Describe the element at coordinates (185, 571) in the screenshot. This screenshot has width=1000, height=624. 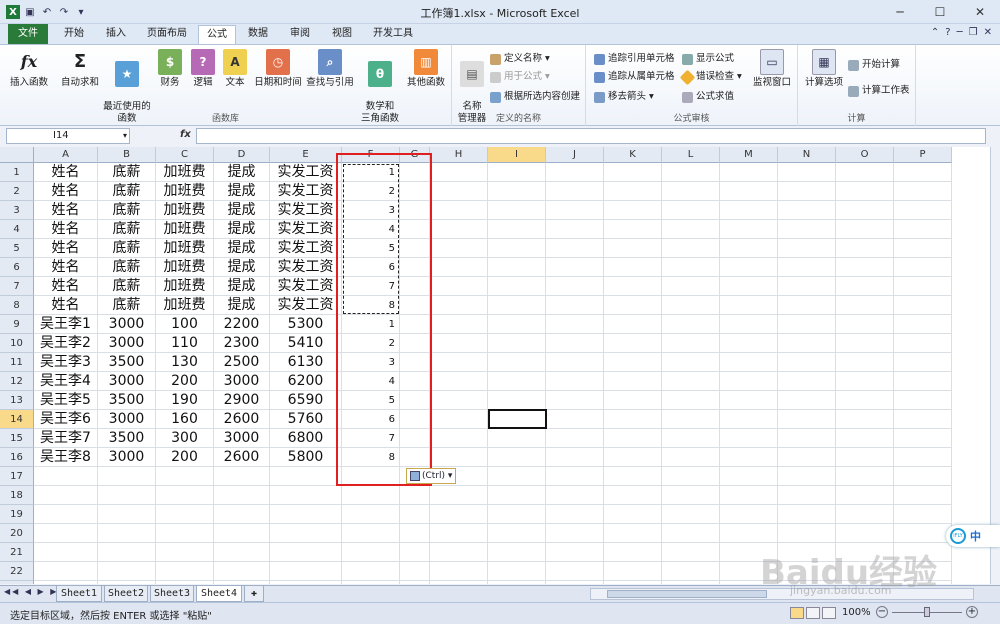
I see `cell-c22` at that location.